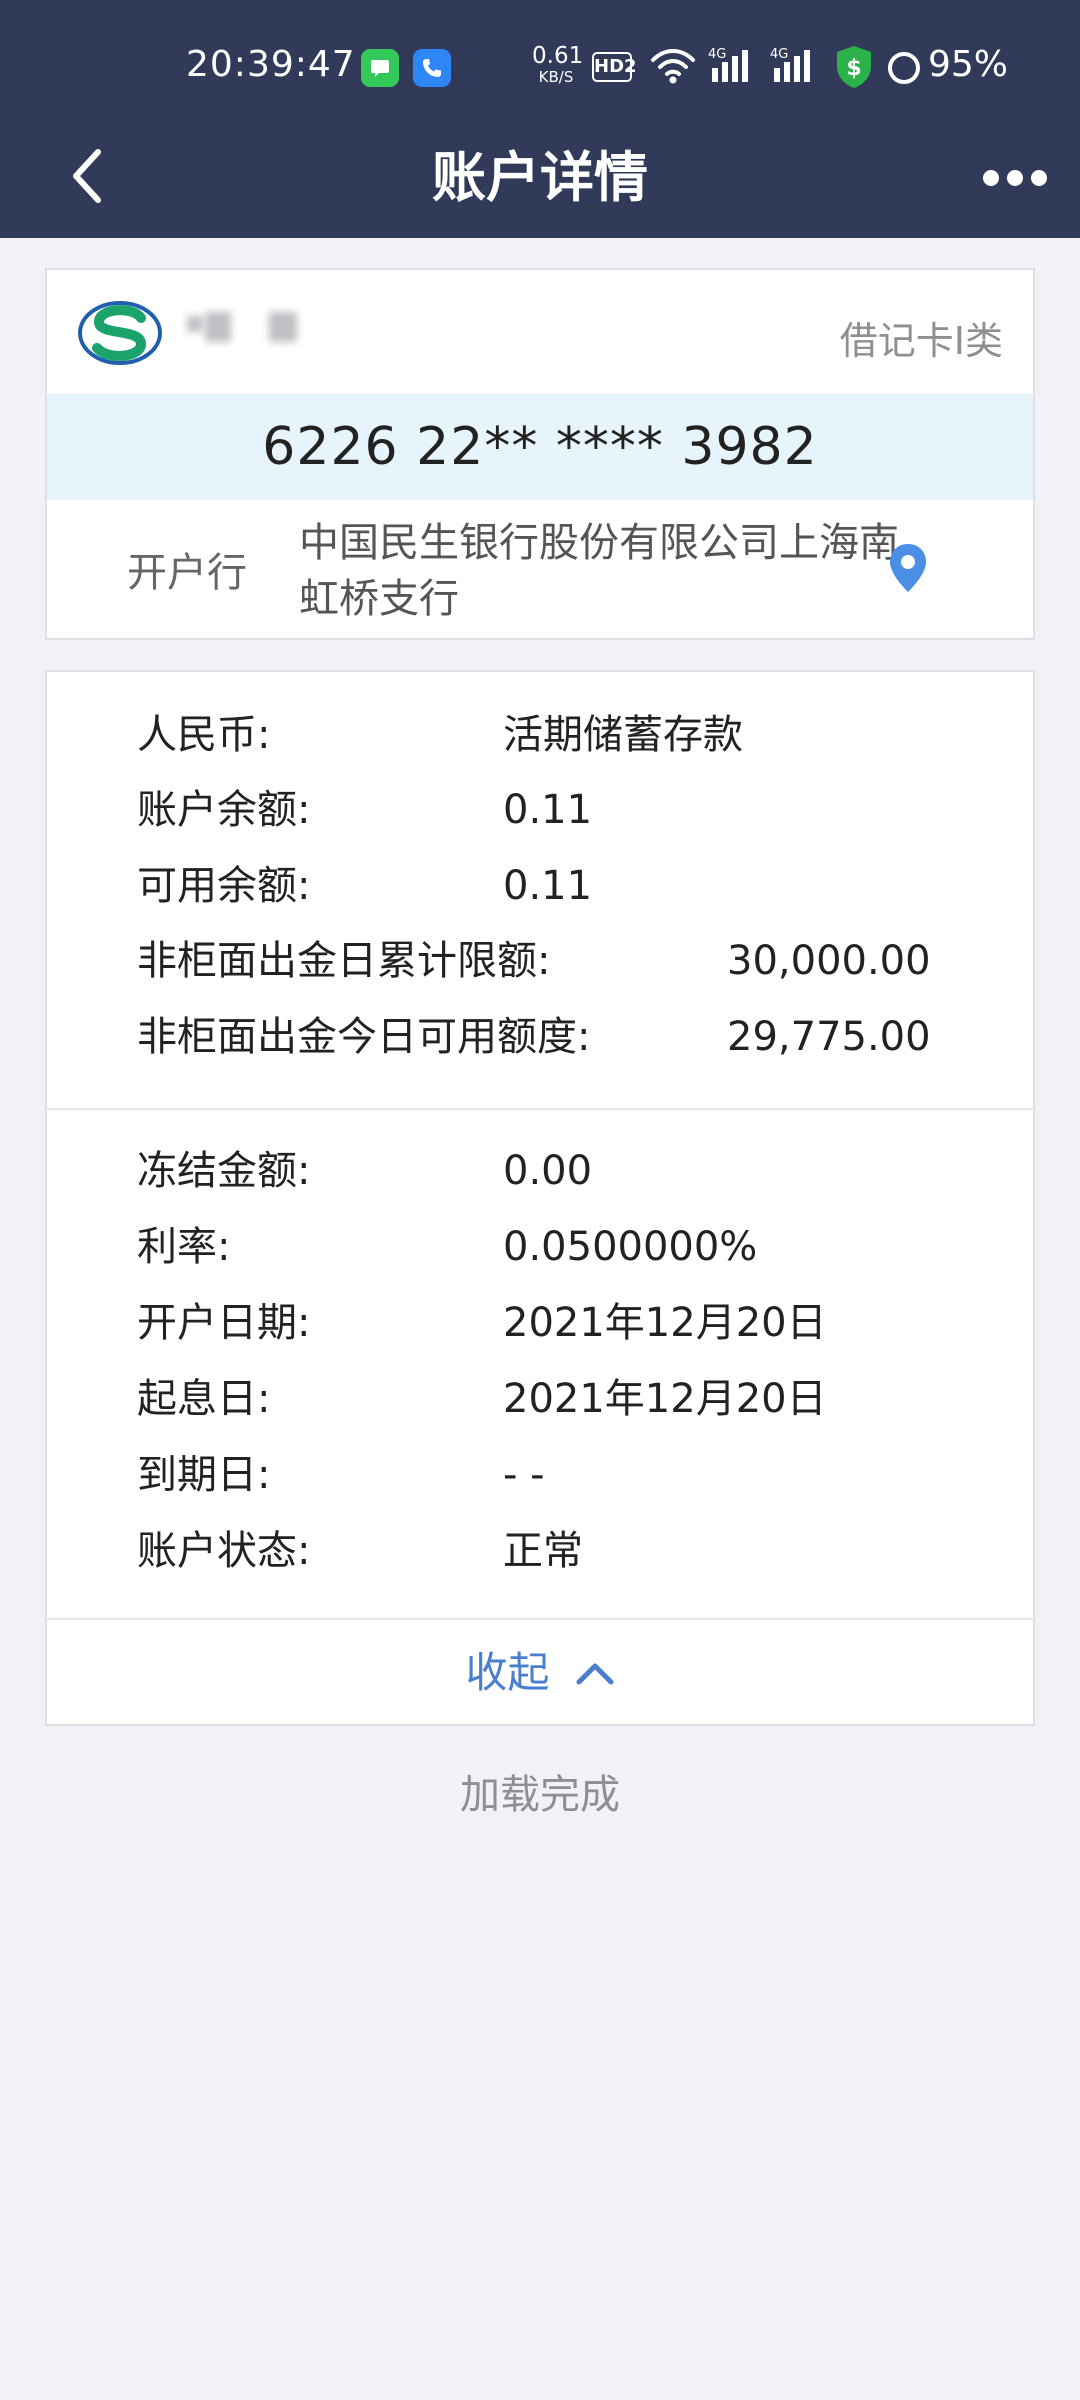  I want to click on detail-value: 0.0500000%, so click(630, 1247).